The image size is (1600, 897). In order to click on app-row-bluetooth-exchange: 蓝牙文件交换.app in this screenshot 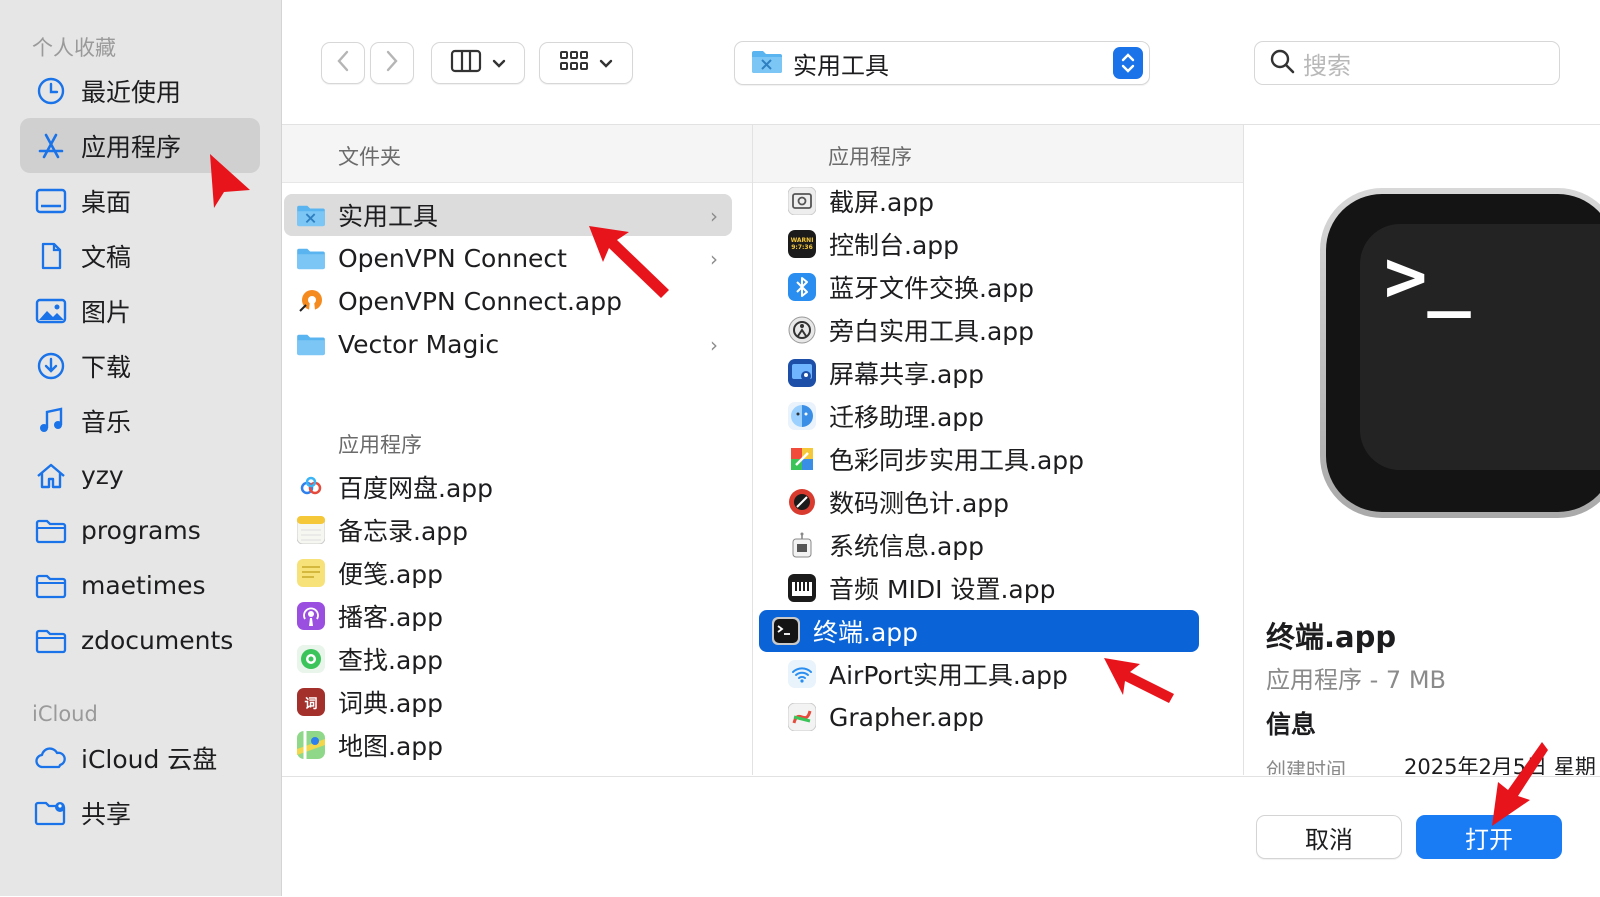, I will do `click(999, 287)`.